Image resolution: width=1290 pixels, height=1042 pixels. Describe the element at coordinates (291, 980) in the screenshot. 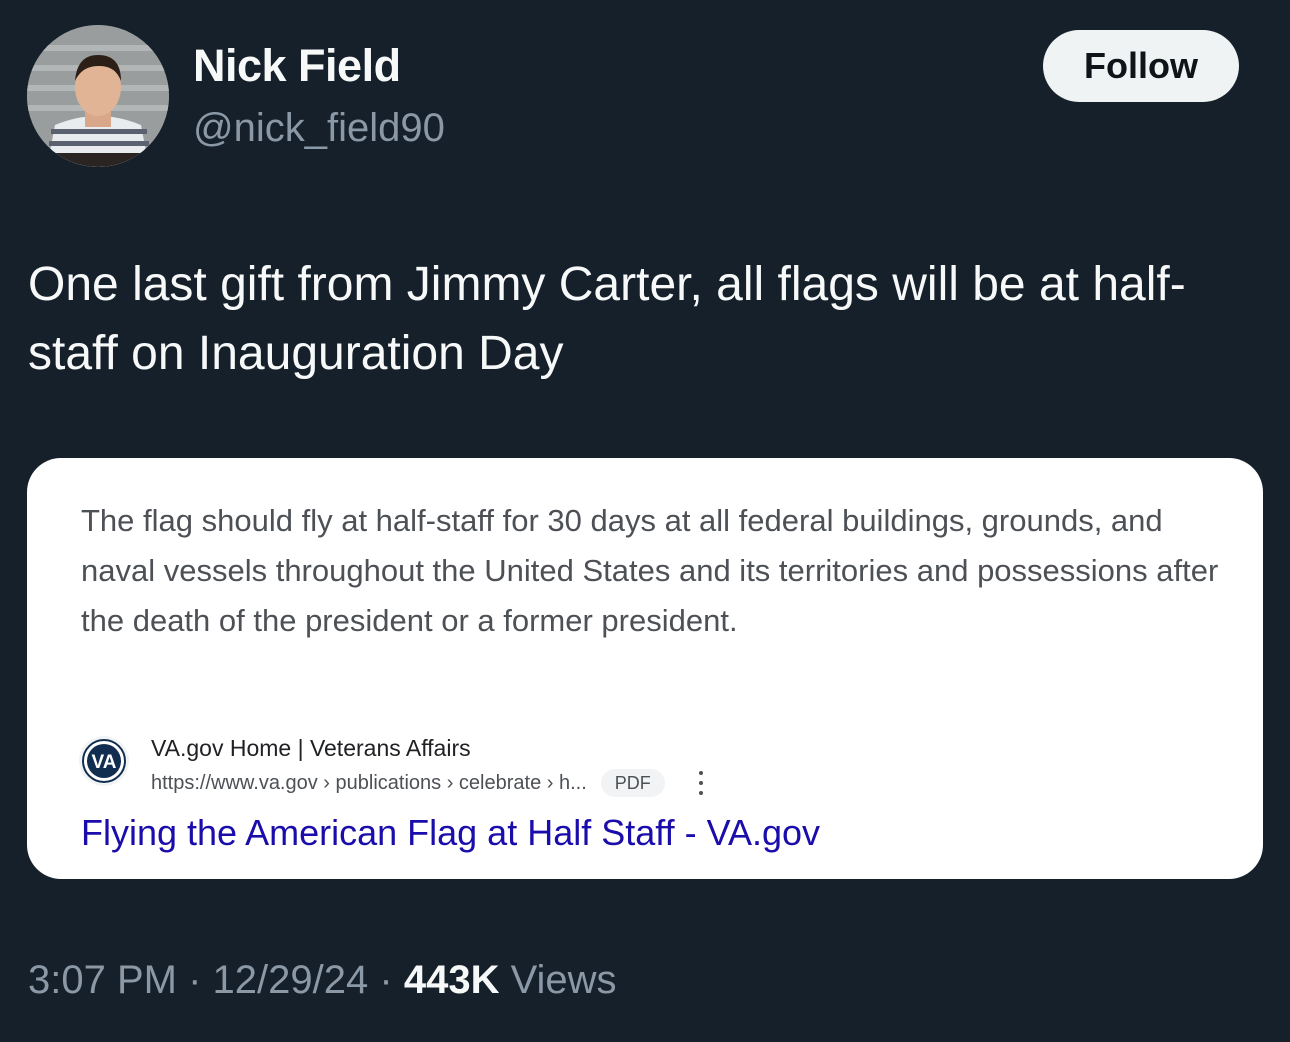

I see `tweet-date: 12/29/24` at that location.